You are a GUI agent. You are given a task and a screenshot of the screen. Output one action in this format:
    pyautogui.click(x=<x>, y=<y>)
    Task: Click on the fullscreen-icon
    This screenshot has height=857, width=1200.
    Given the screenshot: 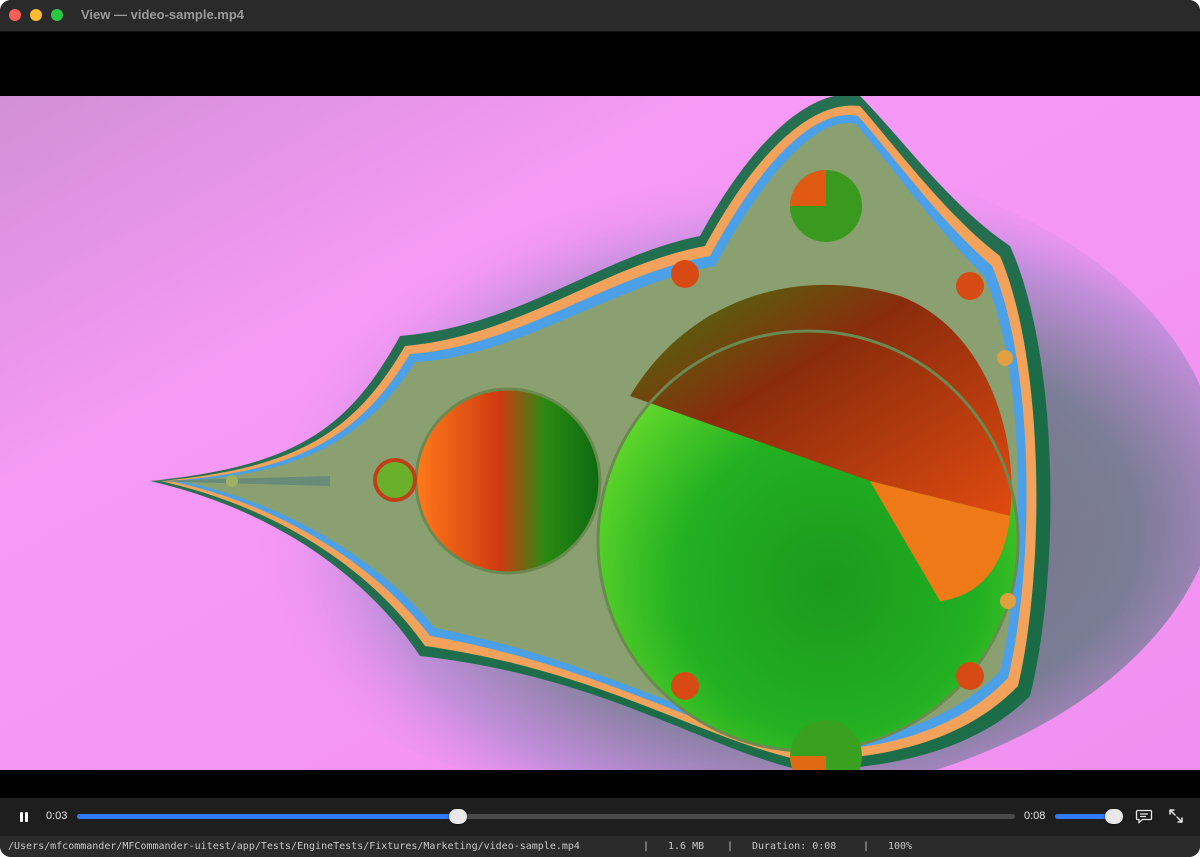 What is the action you would take?
    pyautogui.click(x=1176, y=816)
    